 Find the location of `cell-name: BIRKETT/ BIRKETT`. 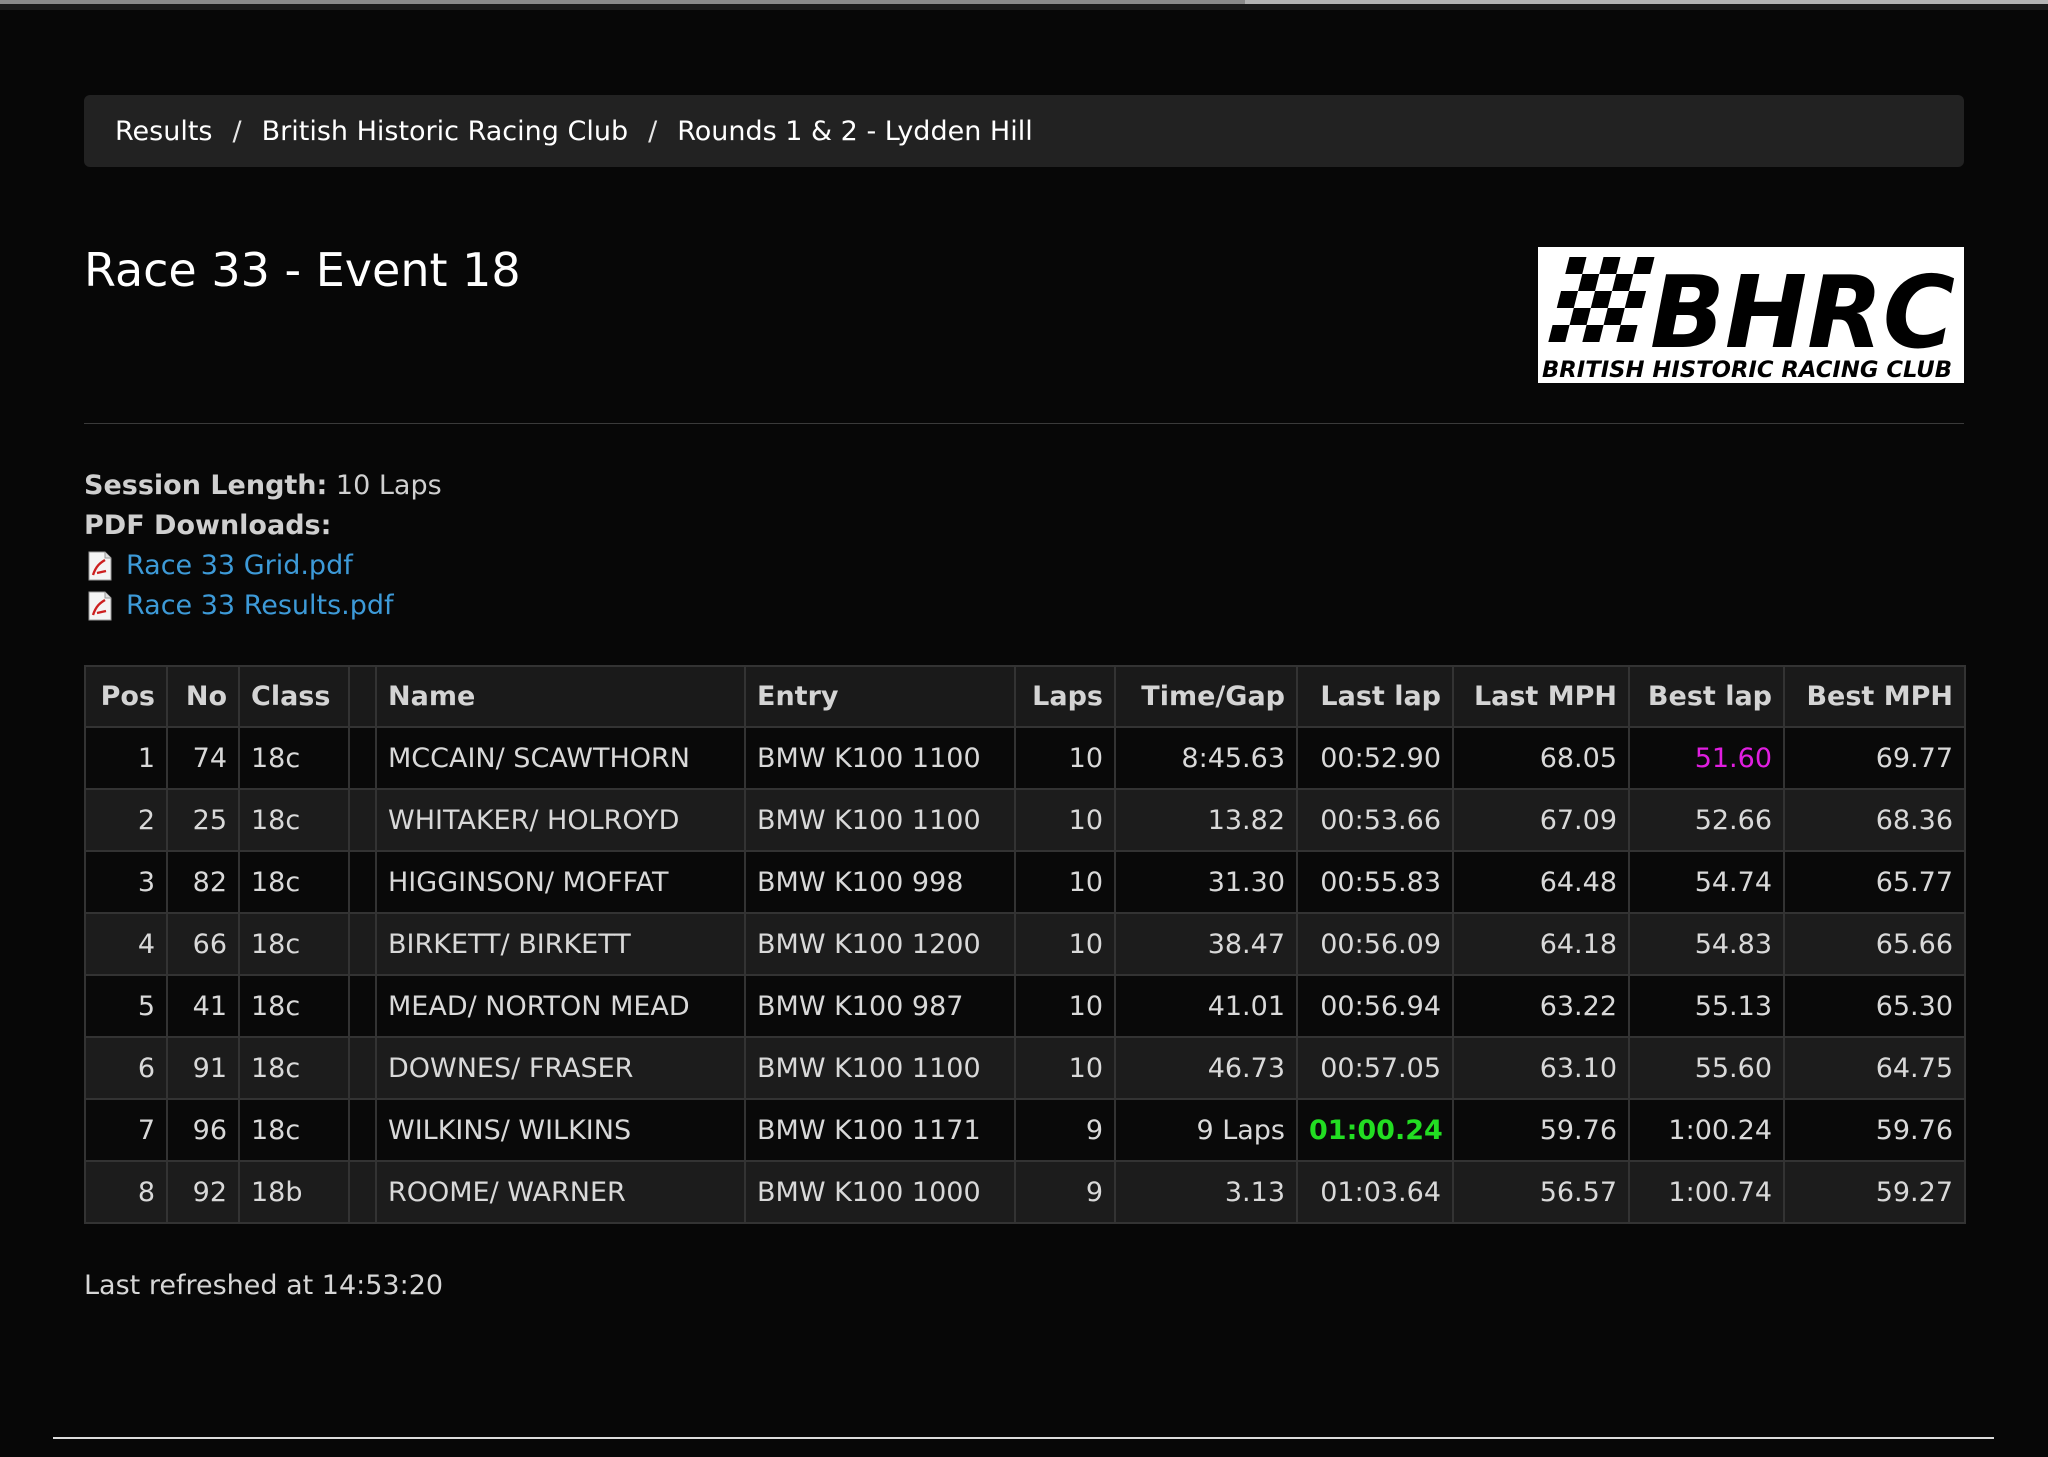

cell-name: BIRKETT/ BIRKETT is located at coordinates (560, 944).